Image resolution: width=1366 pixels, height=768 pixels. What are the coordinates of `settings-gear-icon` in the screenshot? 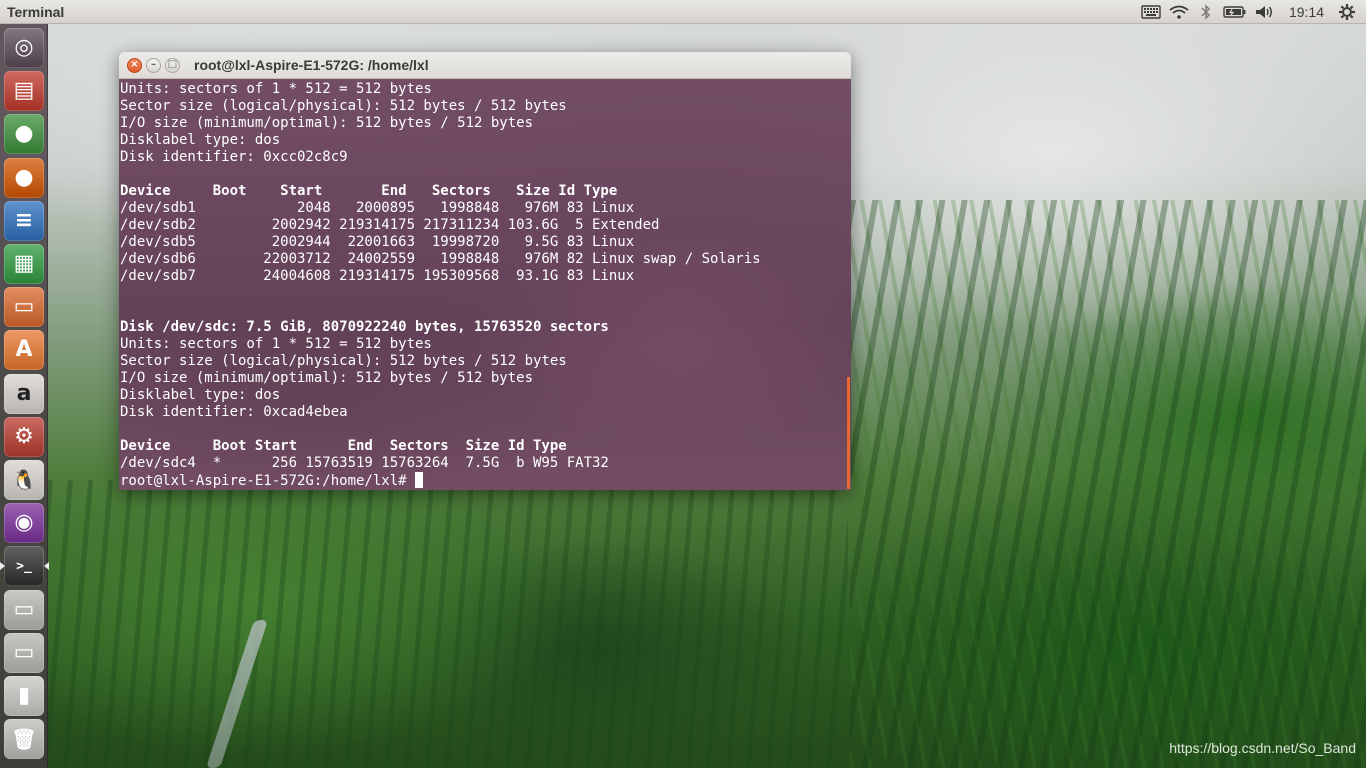 It's located at (1347, 12).